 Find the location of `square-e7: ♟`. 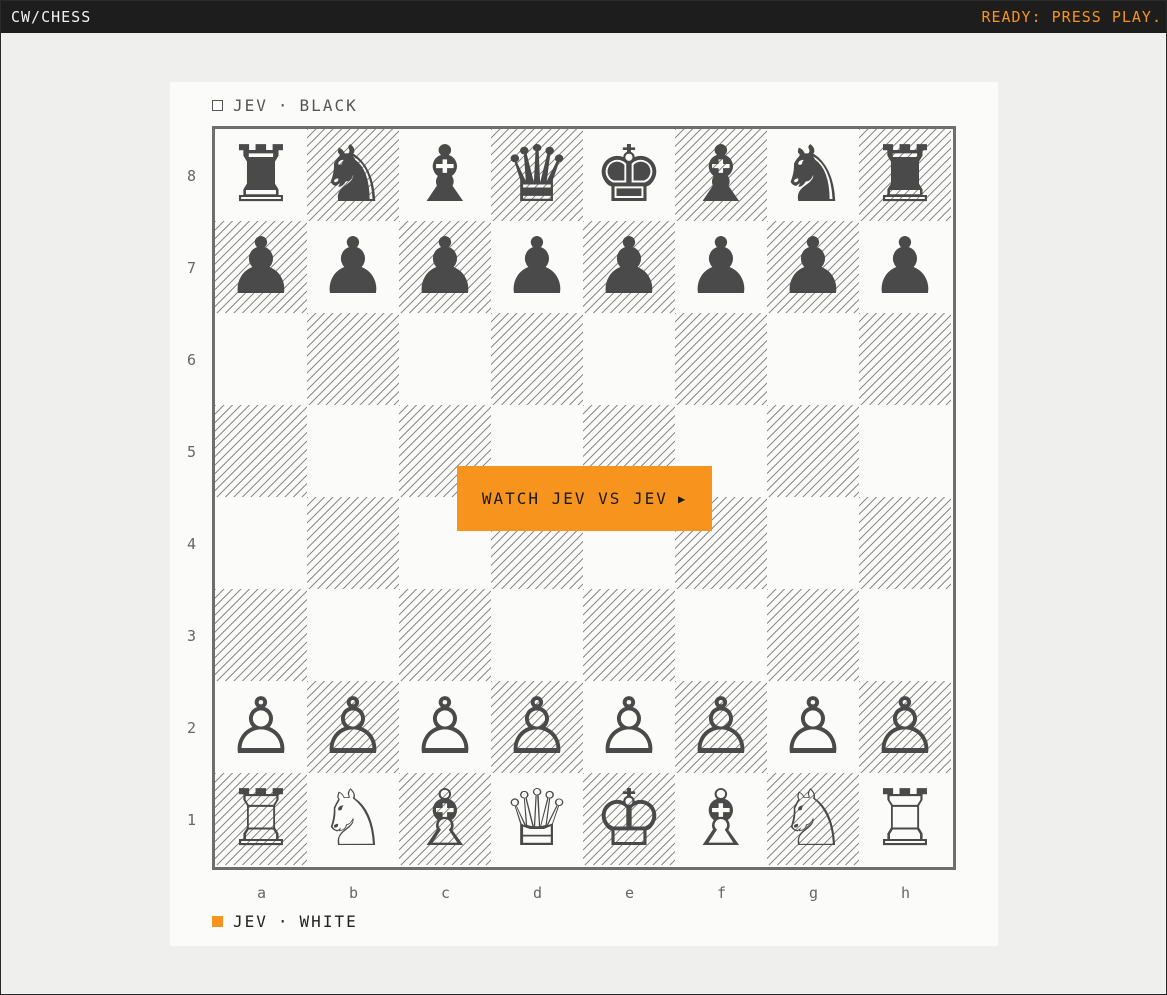

square-e7: ♟ is located at coordinates (629, 267).